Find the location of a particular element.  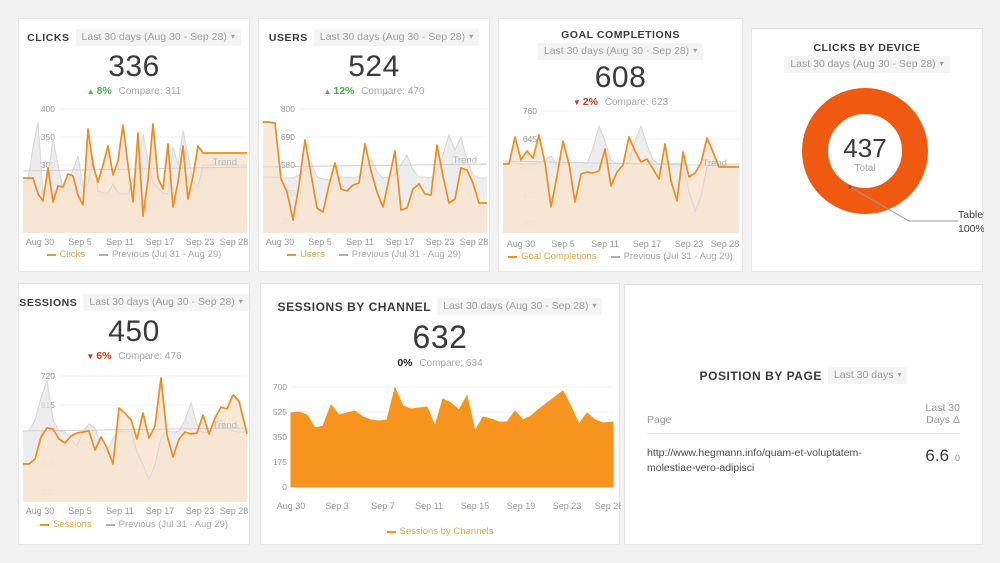

device-range-selector: Last 30 days (Aug 30 - Sep 28) ▾ is located at coordinates (867, 64).